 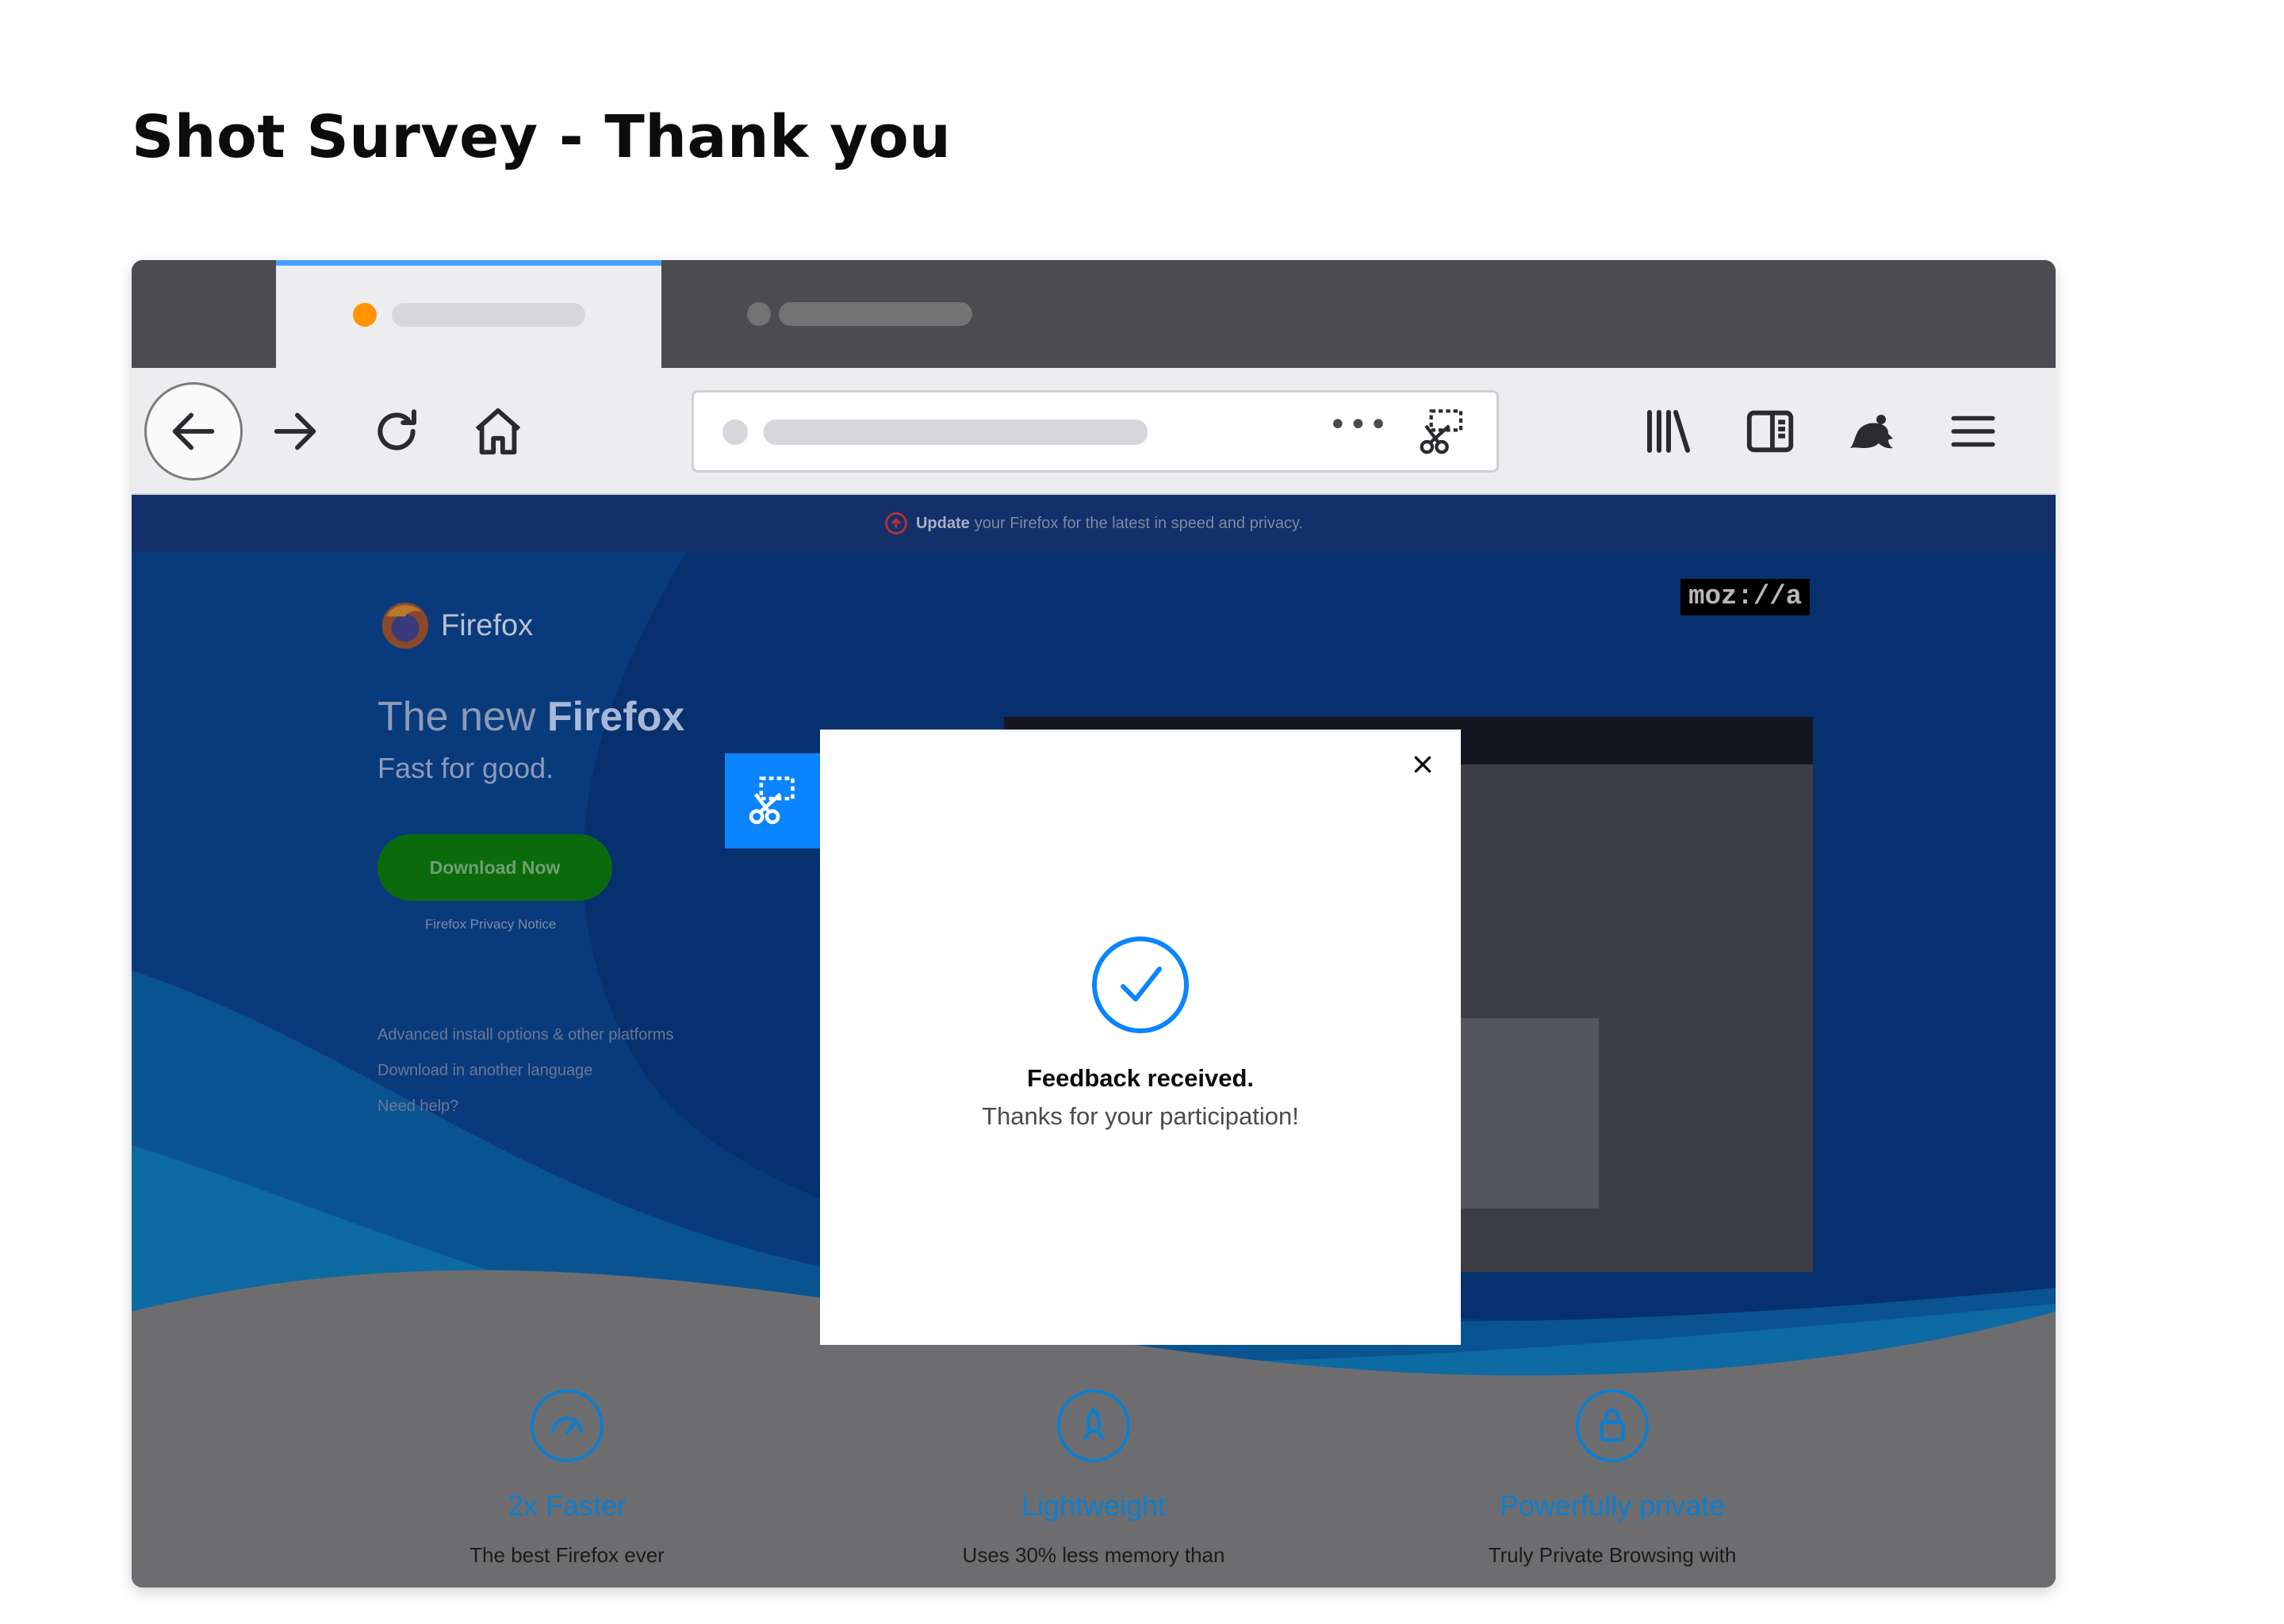 I want to click on reload-button, so click(x=396, y=431).